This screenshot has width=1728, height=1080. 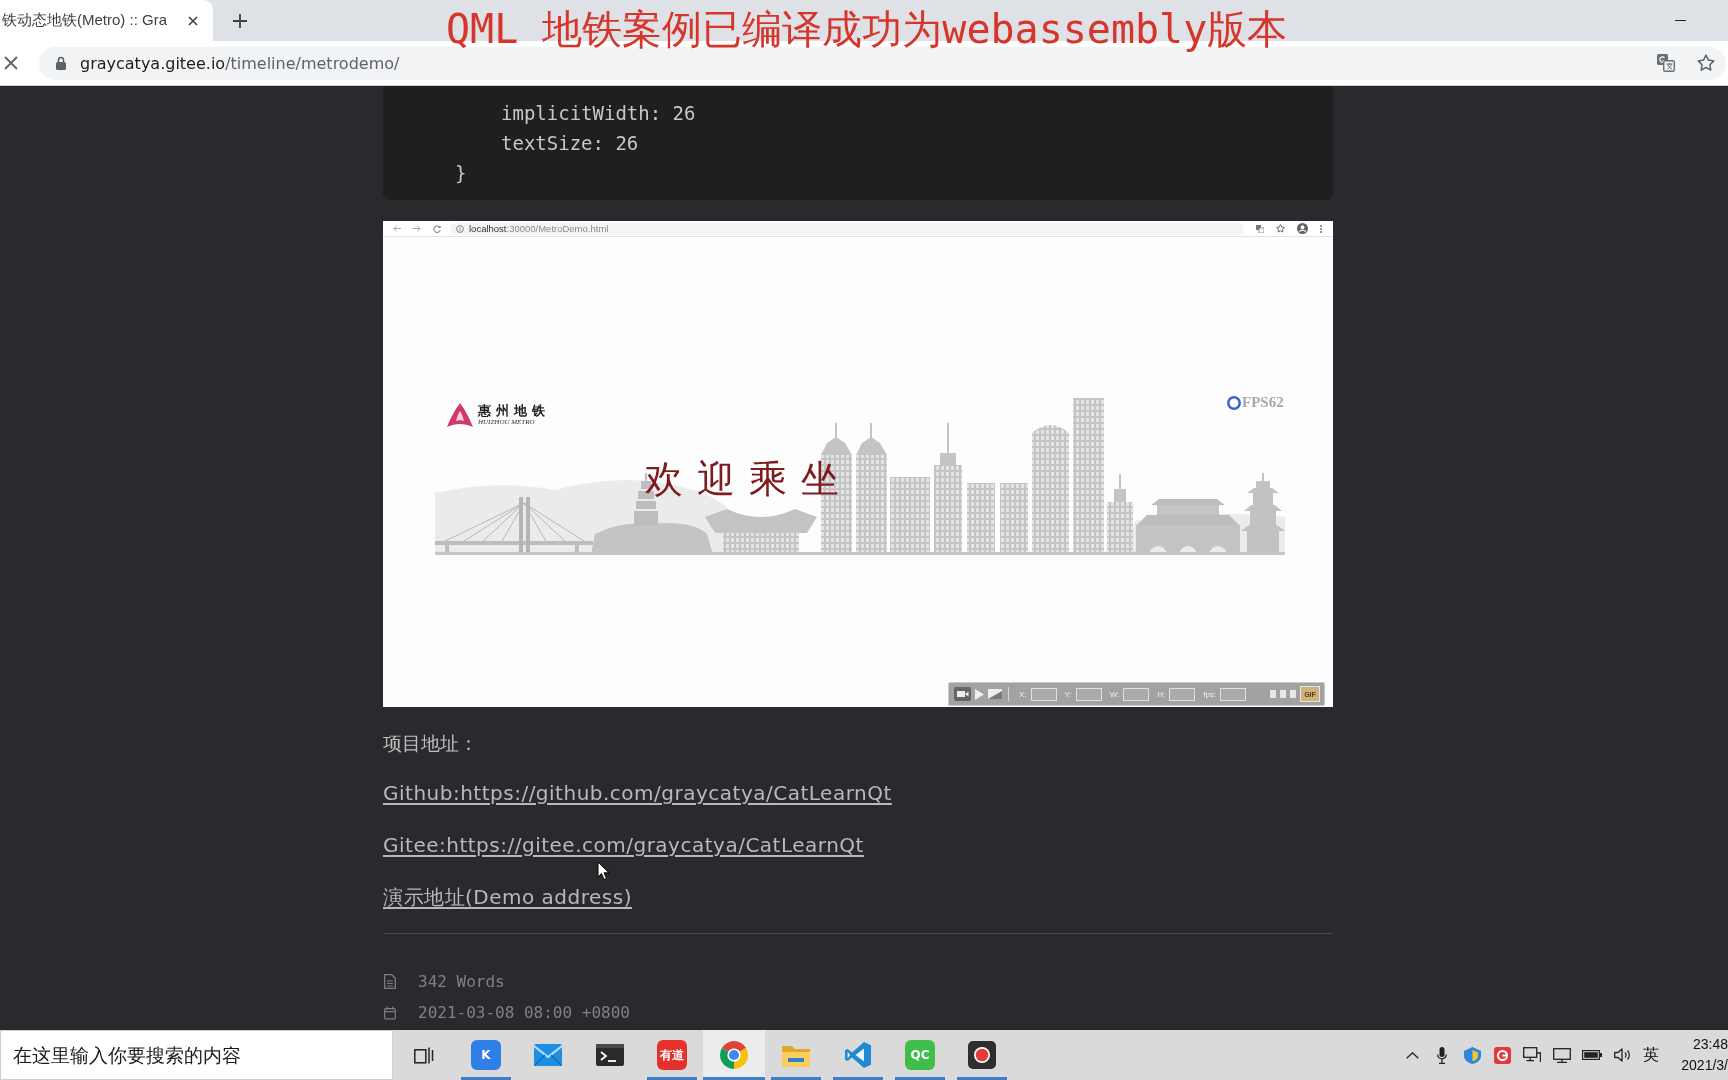 I want to click on fps-counter: FPS62, so click(x=1263, y=402).